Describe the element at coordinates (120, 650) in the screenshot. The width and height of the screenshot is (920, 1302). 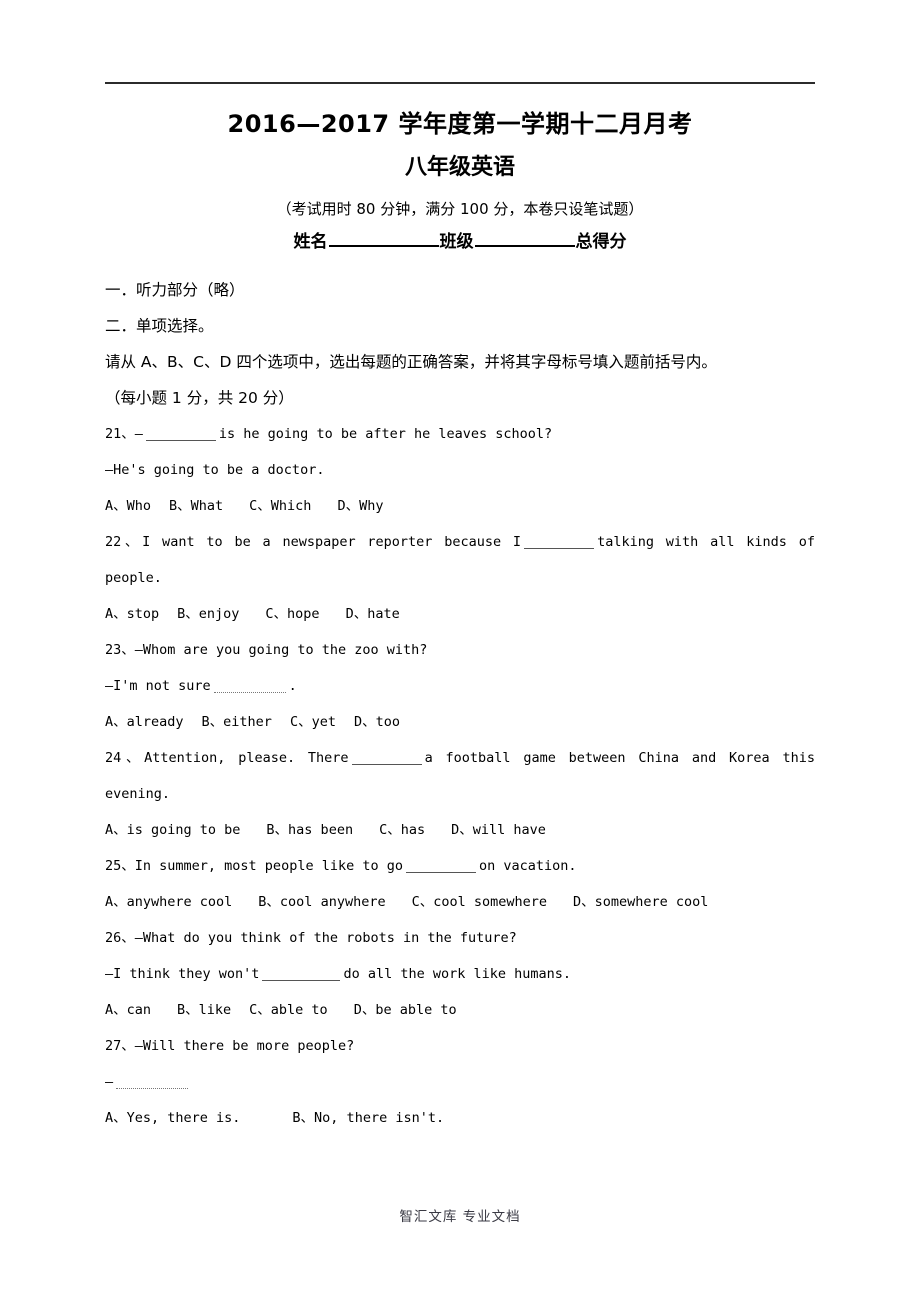
I see `question-23-number: 23、` at that location.